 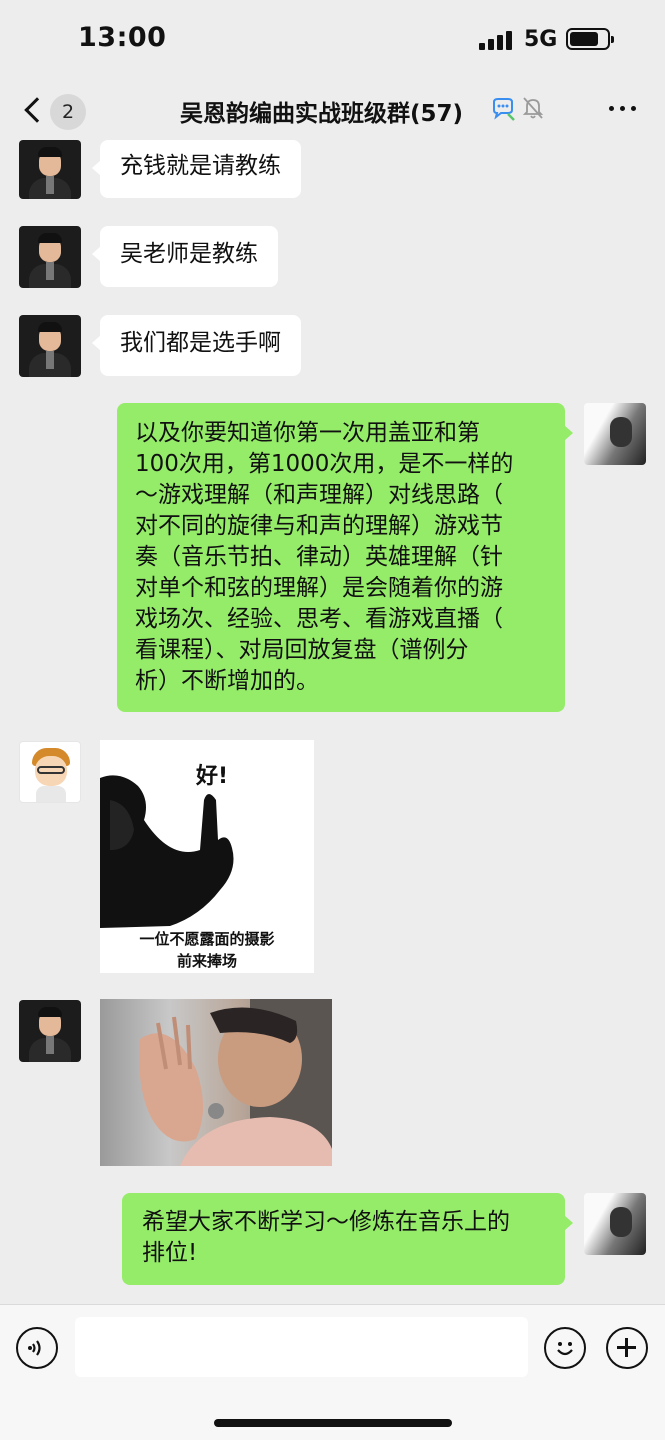 I want to click on message-bubble: 我们都是选手啊, so click(x=196, y=345).